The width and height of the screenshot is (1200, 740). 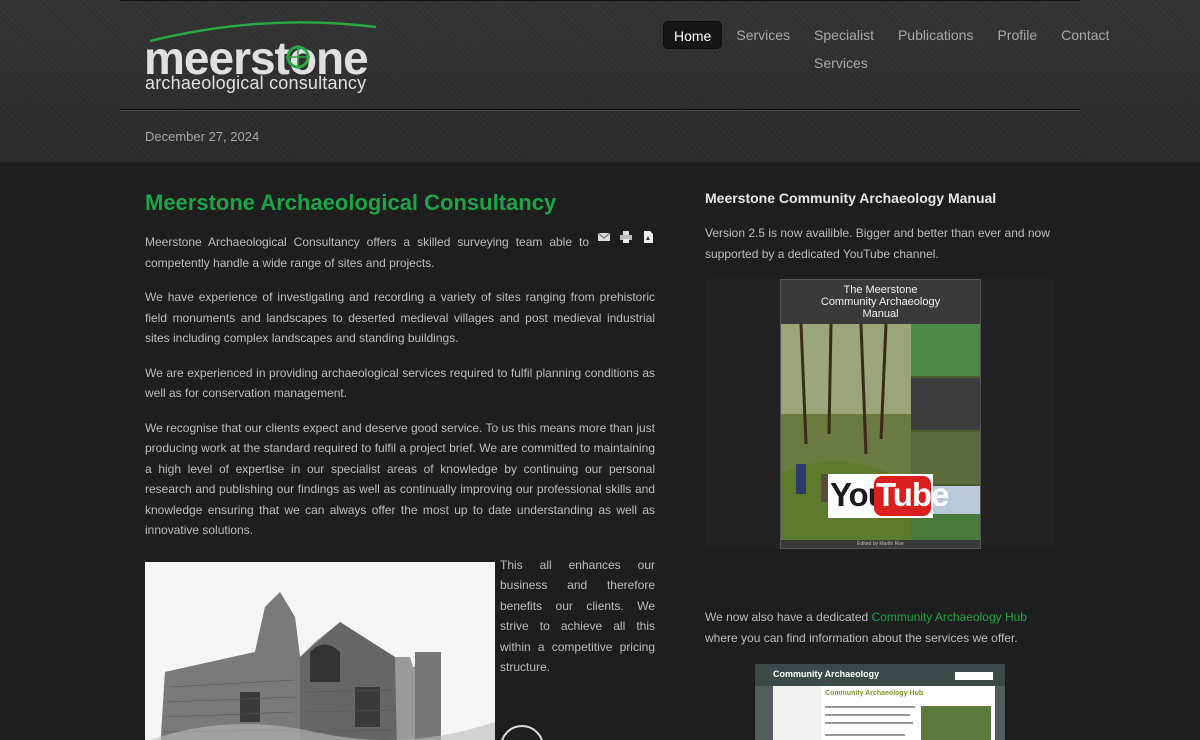 I want to click on nav-publications: Publications, so click(x=936, y=35).